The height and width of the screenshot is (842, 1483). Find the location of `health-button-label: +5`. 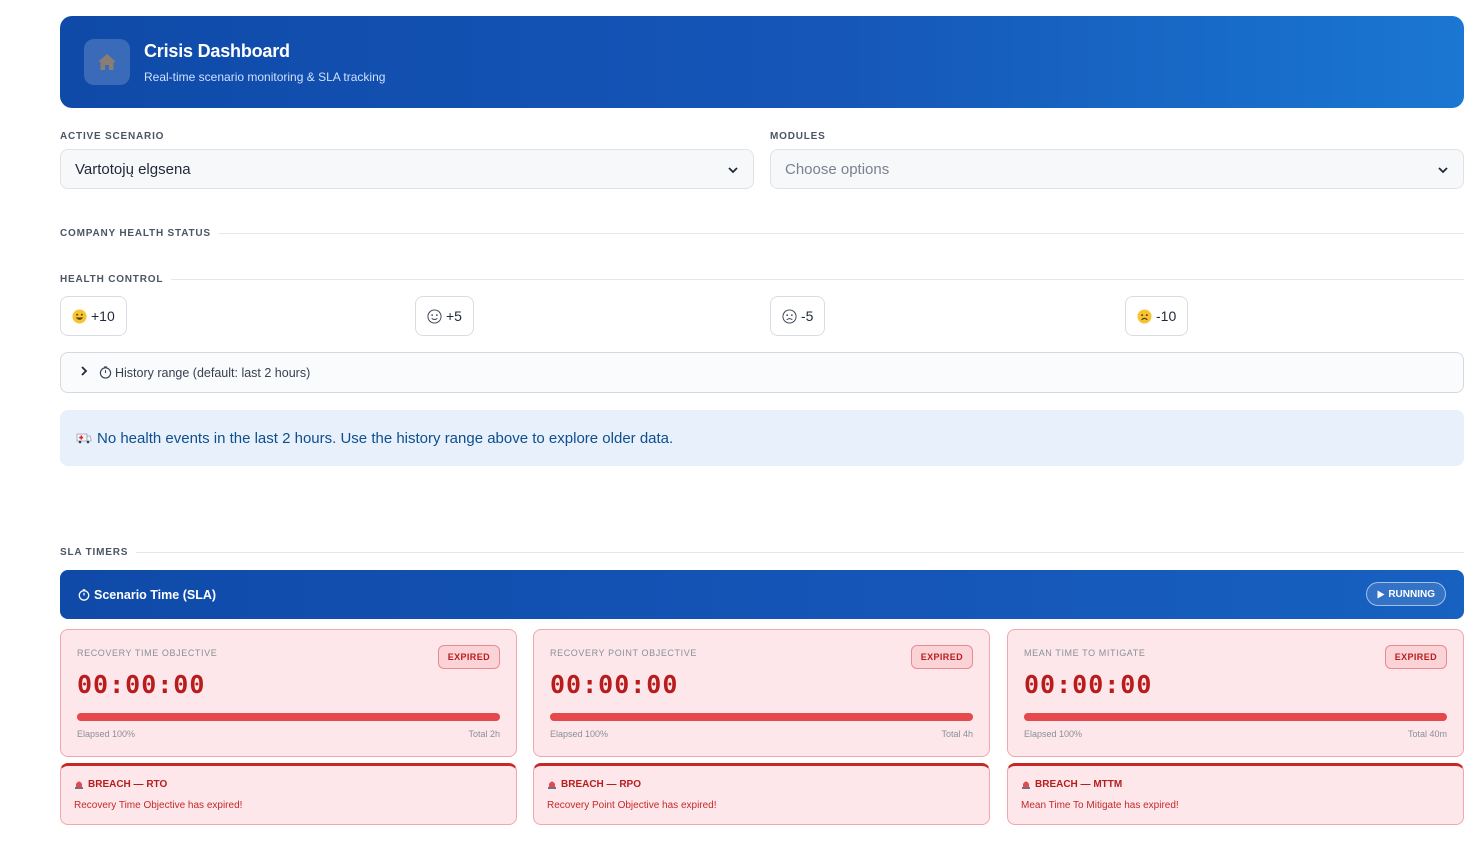

health-button-label: +5 is located at coordinates (454, 316).